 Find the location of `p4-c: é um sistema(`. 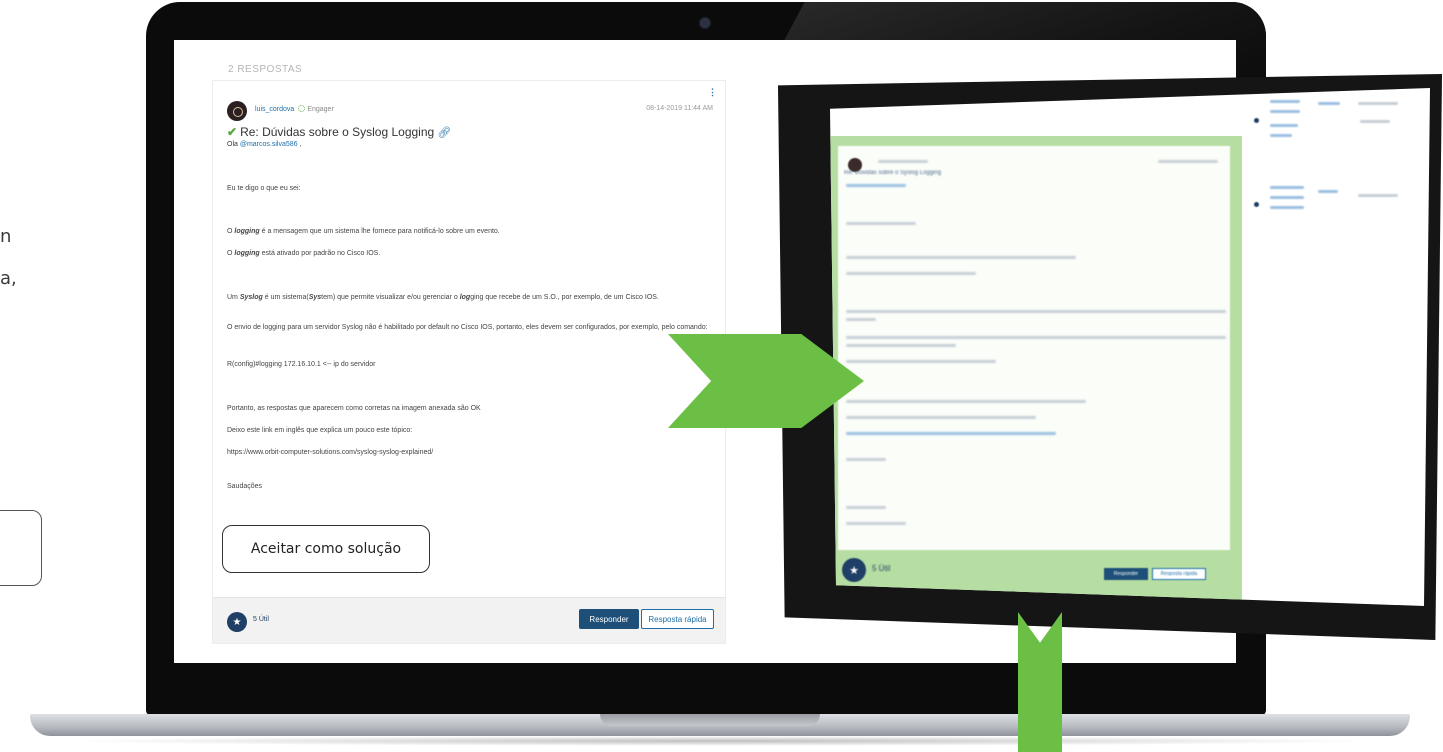

p4-c: é um sistema( is located at coordinates (285, 297).